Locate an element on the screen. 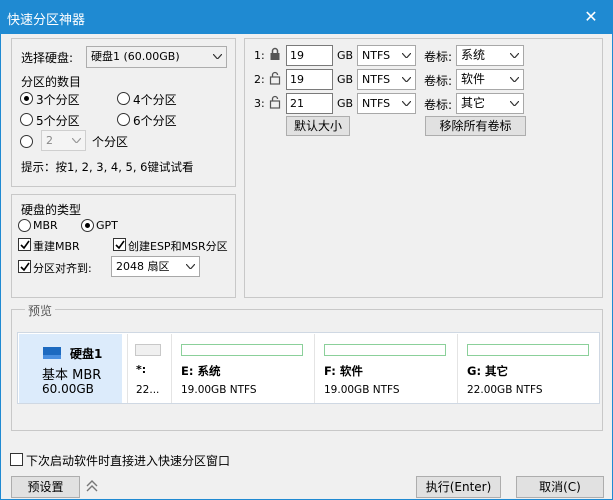 The width and height of the screenshot is (613, 500). radio-gpt-label: GPT is located at coordinates (107, 225).